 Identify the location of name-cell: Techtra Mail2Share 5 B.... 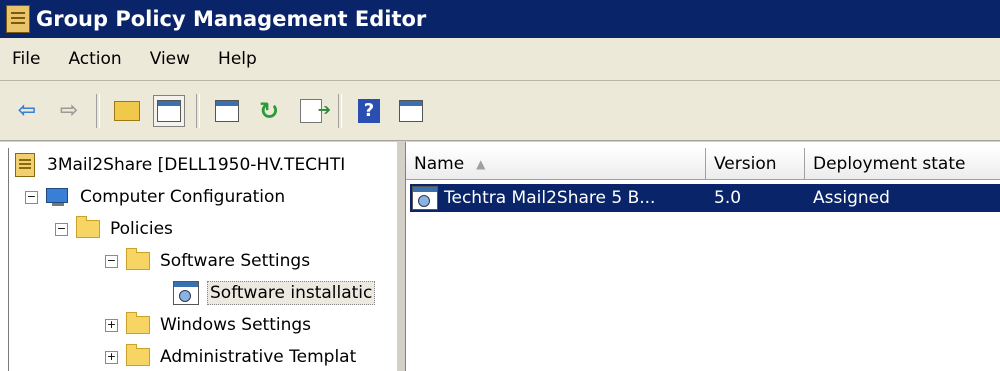
(558, 198).